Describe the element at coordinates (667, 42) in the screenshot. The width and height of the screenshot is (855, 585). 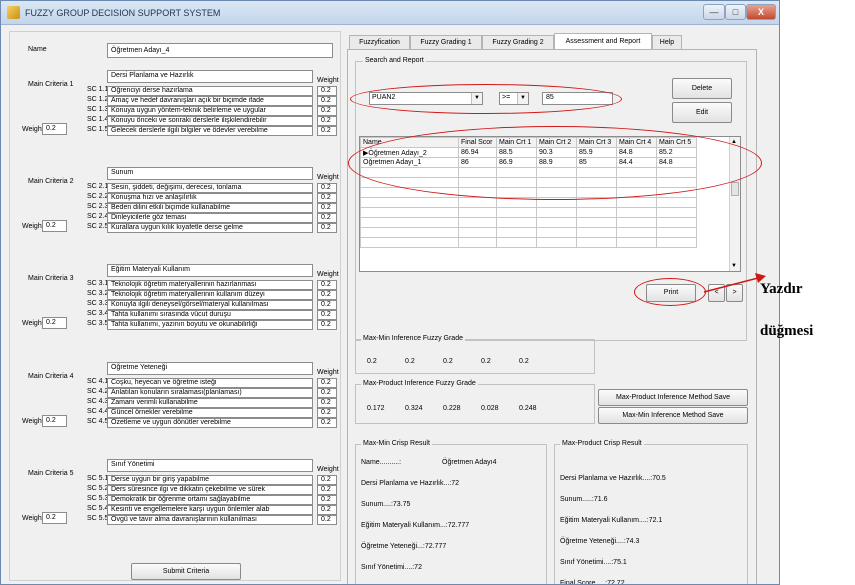
I see `tab-help: Help` at that location.